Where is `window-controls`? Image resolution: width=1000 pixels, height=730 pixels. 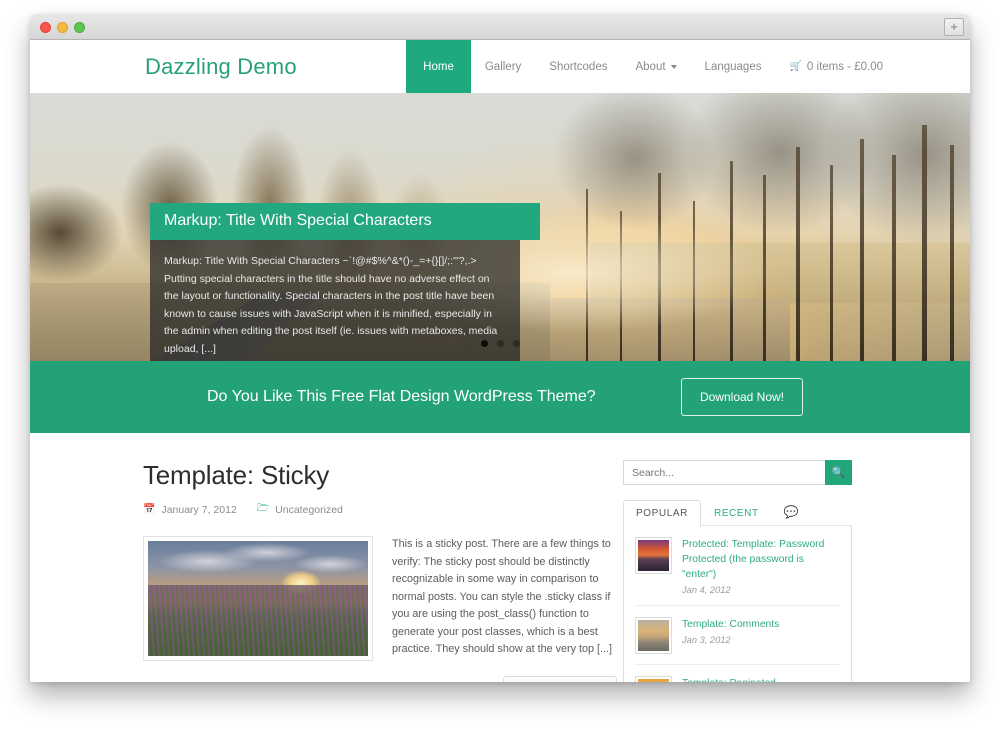 window-controls is located at coordinates (62, 27).